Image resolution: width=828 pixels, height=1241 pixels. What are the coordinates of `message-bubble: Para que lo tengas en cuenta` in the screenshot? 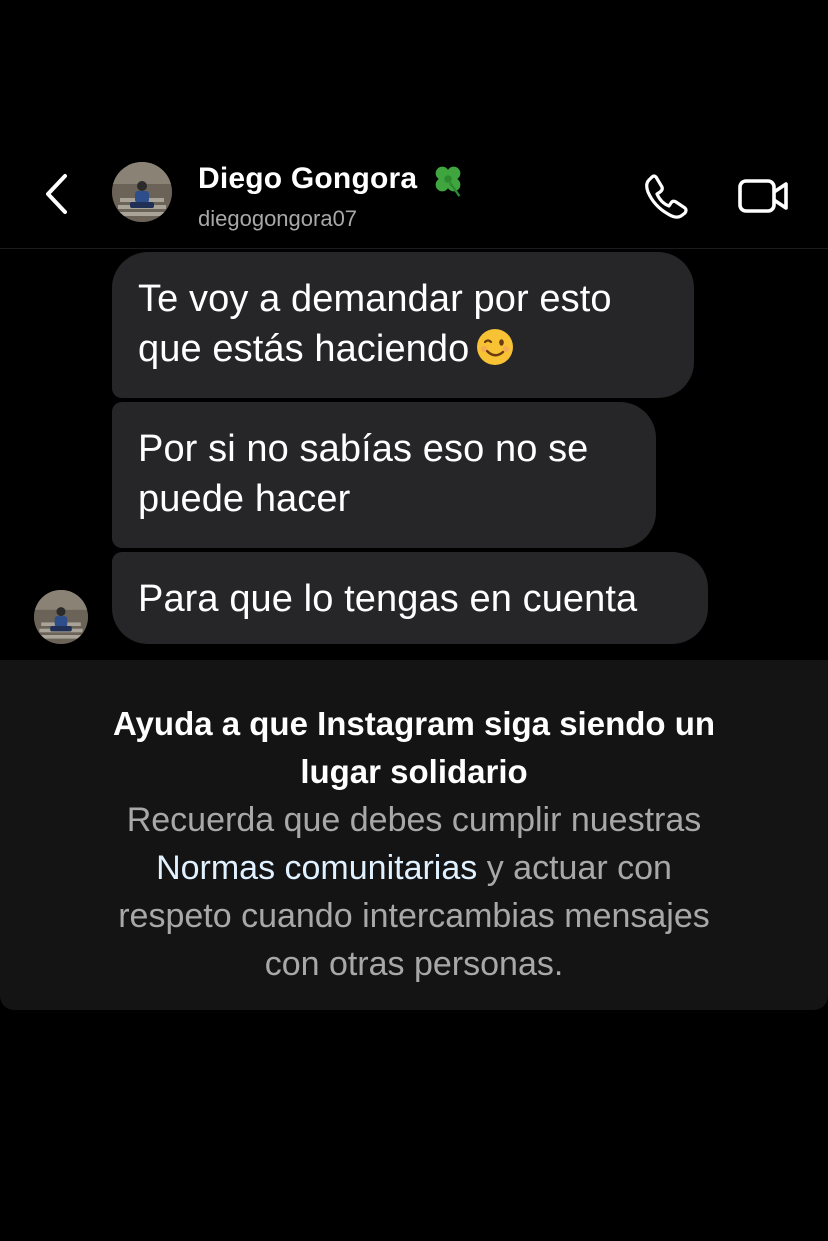 It's located at (410, 598).